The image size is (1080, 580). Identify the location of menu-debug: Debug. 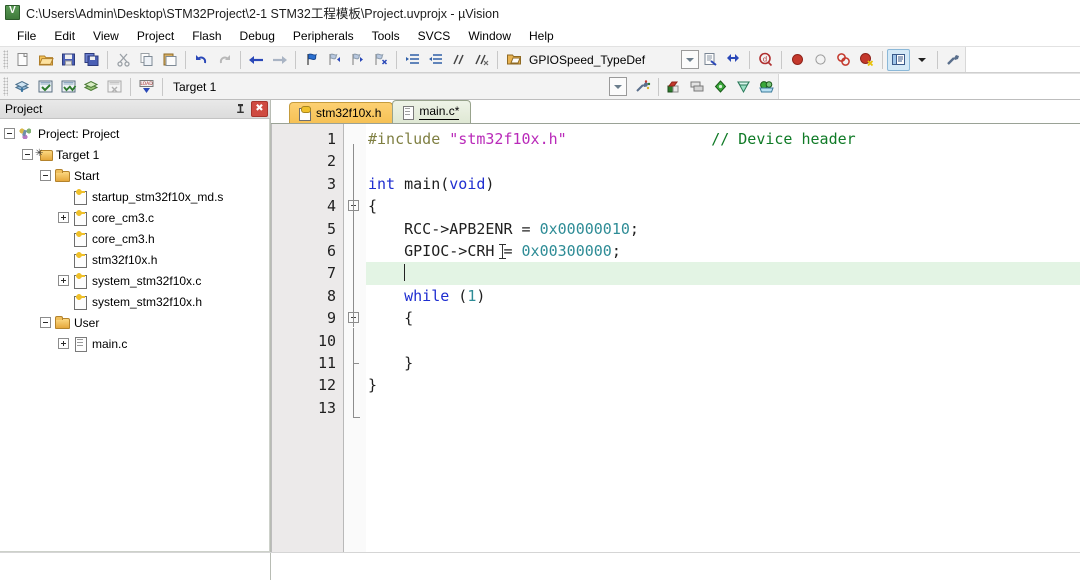
(257, 36).